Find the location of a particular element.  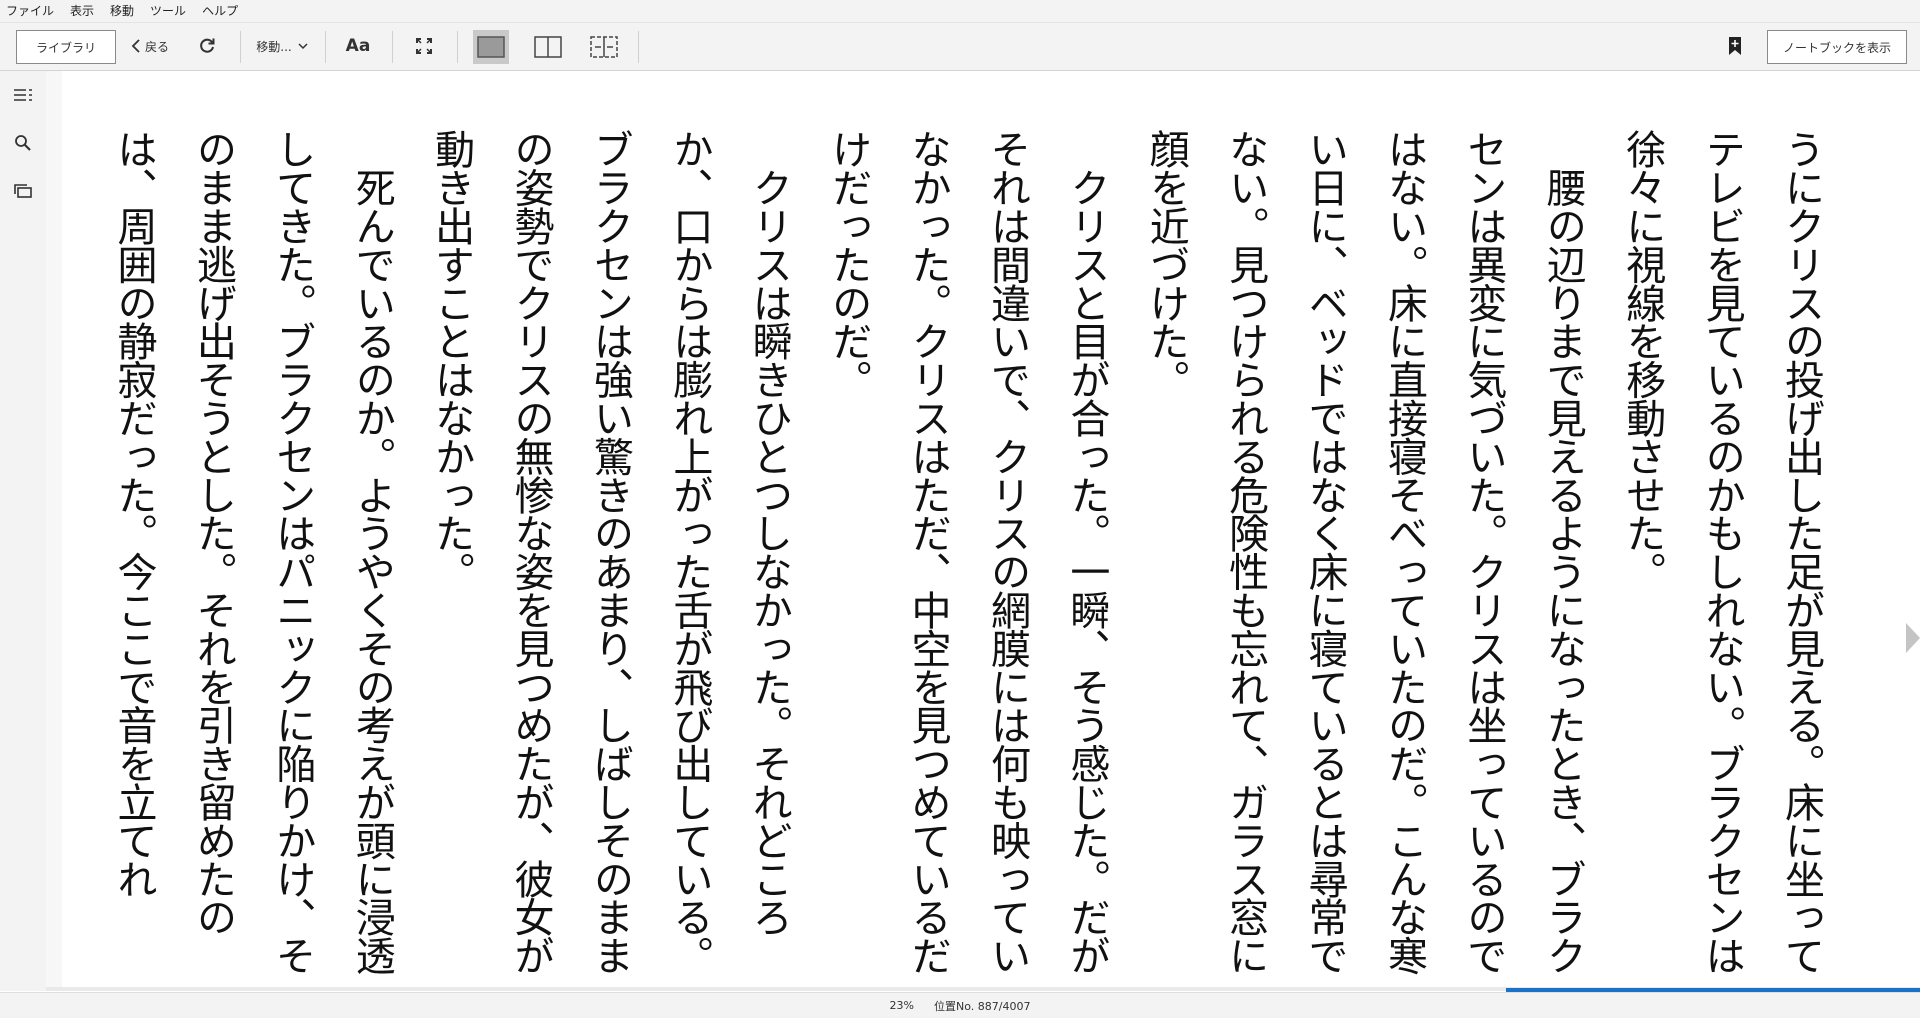

library-button-label: ライブラリ is located at coordinates (65, 47).